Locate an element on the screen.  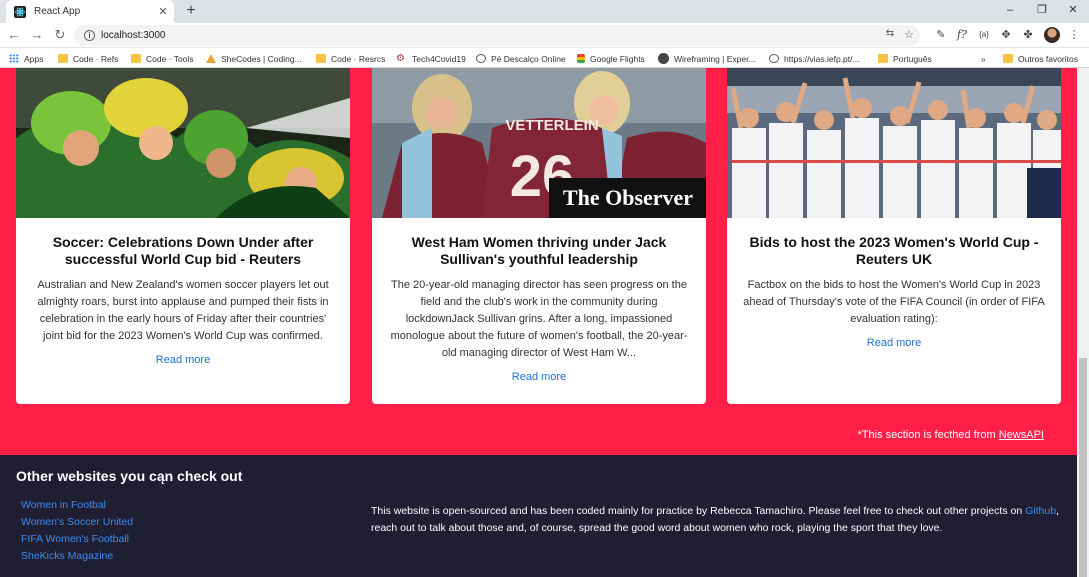
us-team-celebrating-image is located at coordinates (894, 143).